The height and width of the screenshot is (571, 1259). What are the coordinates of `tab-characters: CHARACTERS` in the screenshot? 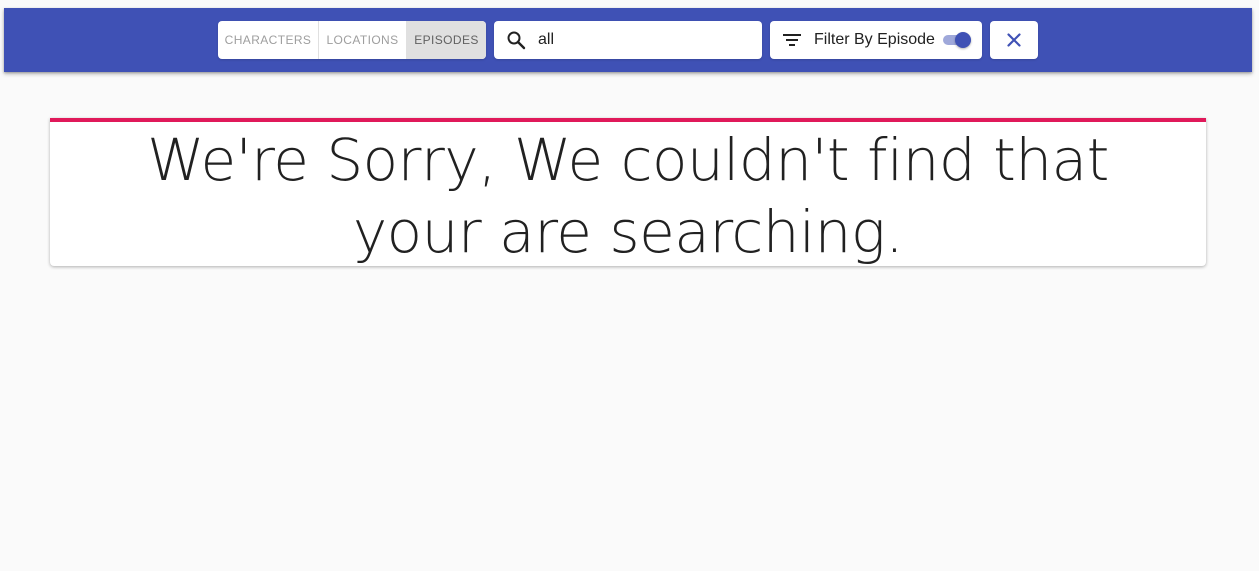 It's located at (268, 40).